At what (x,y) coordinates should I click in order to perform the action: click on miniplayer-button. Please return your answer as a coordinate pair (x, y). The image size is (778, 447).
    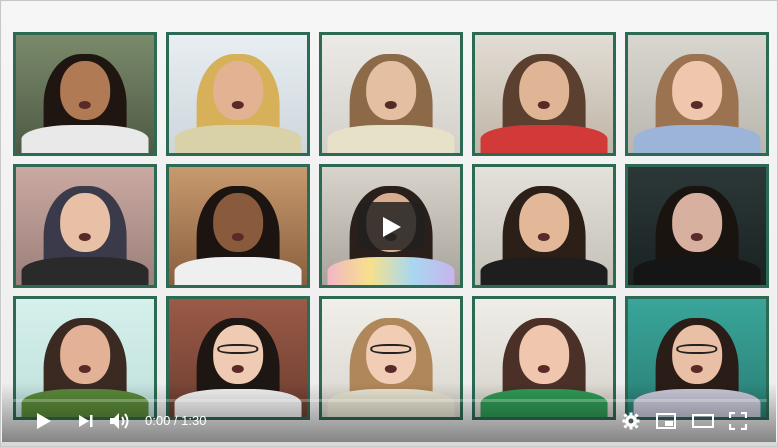
    Looking at the image, I should click on (666, 421).